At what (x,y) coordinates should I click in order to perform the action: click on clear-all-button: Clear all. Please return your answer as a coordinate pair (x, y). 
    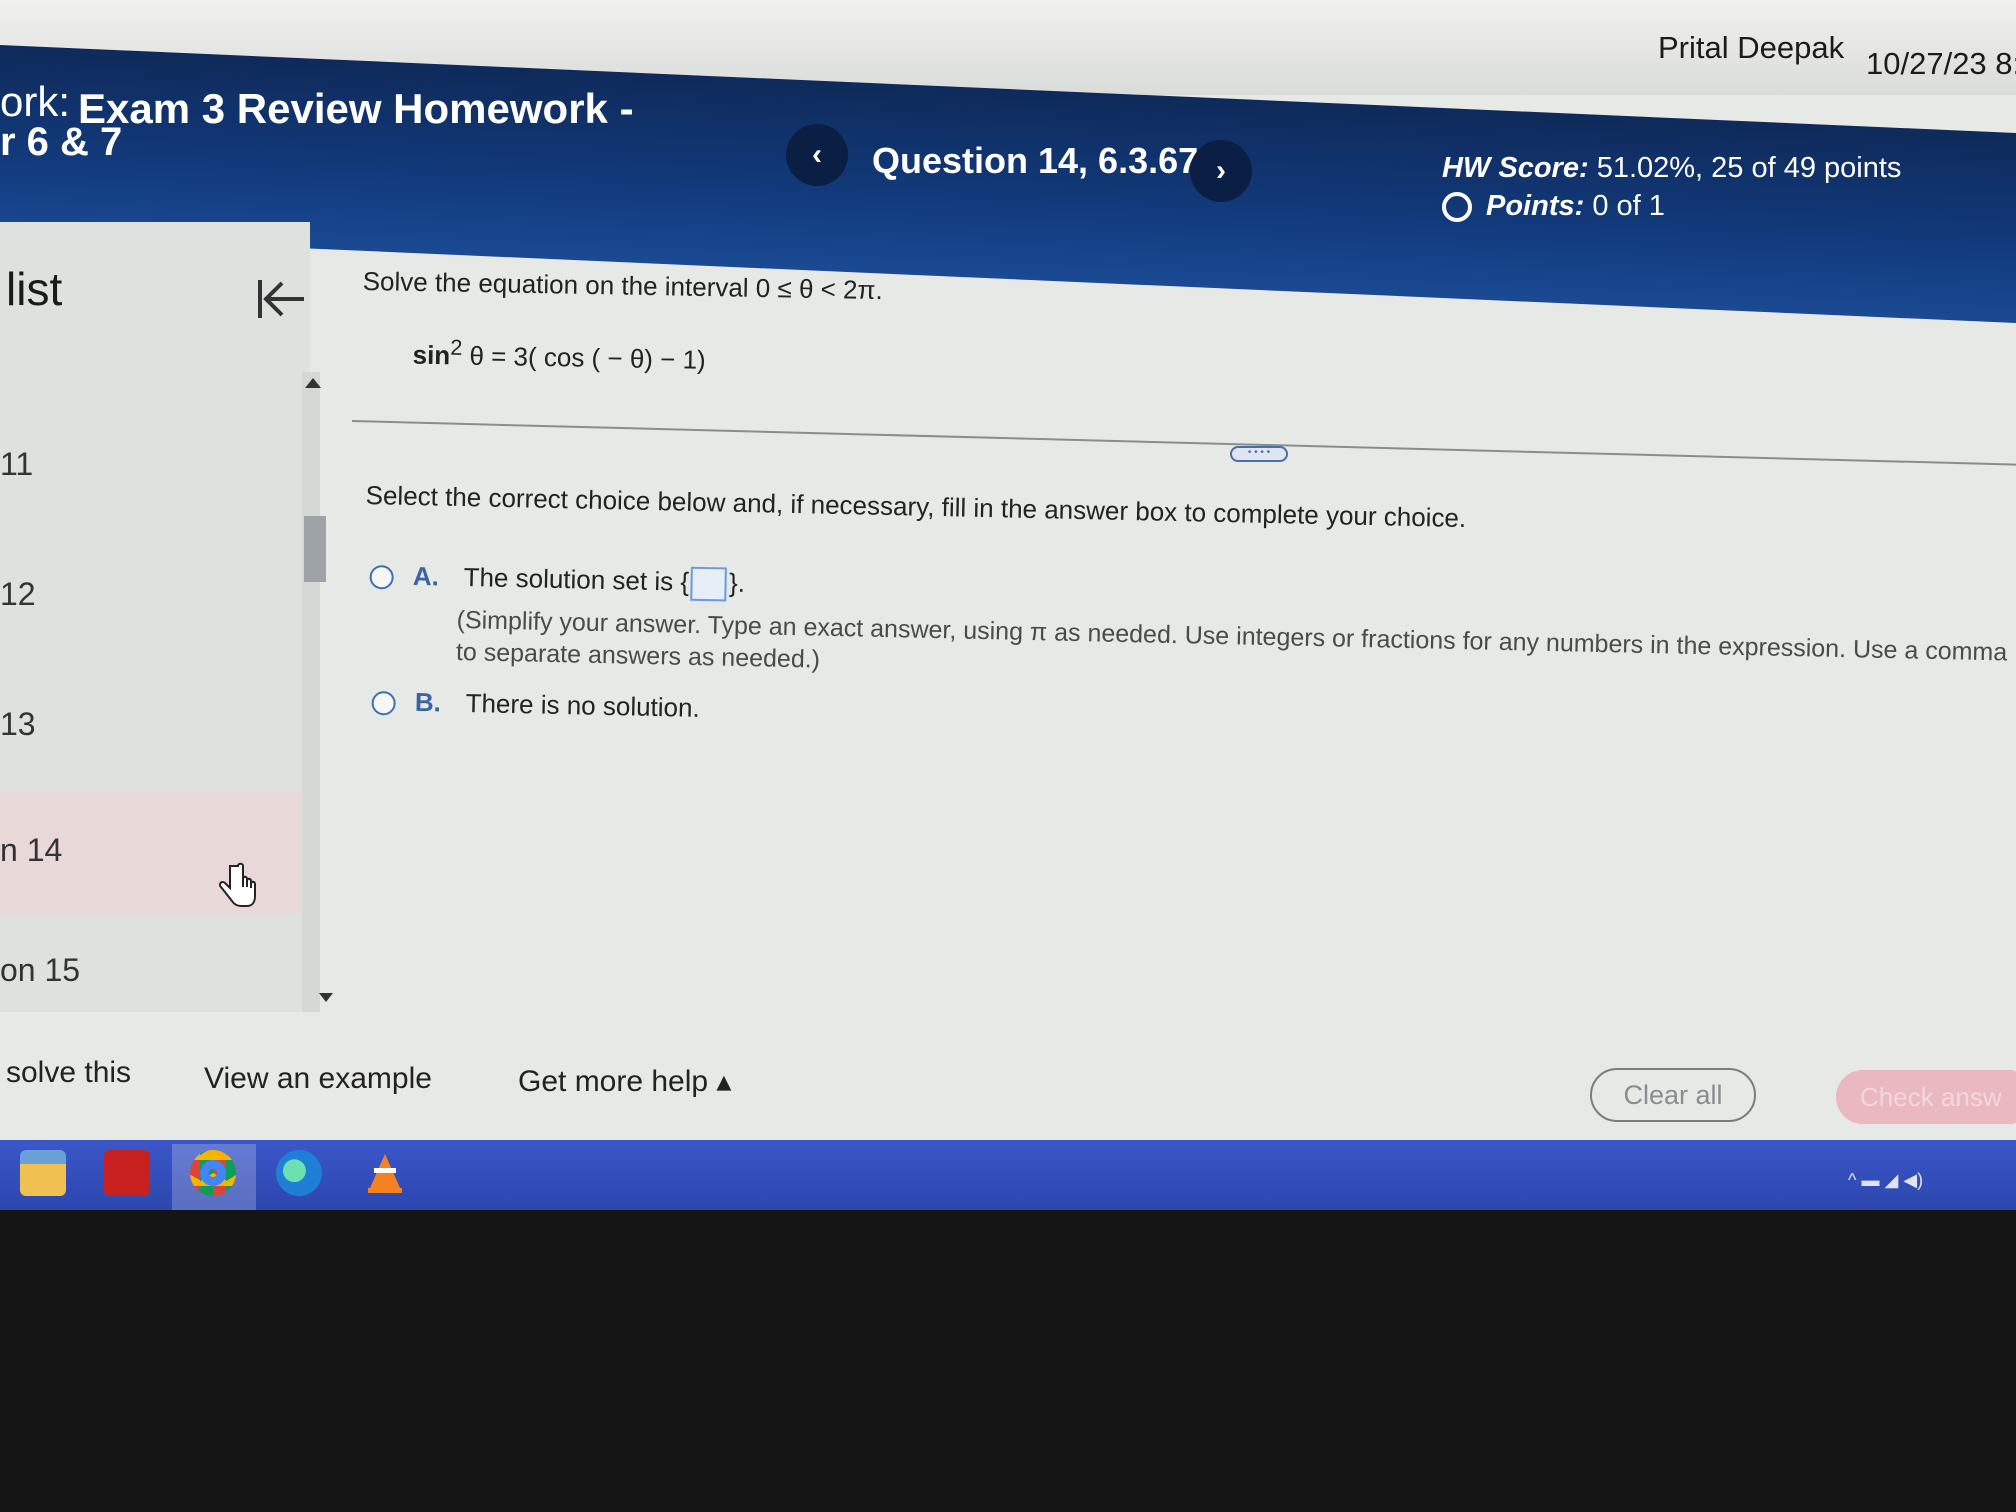
    Looking at the image, I should click on (1673, 1095).